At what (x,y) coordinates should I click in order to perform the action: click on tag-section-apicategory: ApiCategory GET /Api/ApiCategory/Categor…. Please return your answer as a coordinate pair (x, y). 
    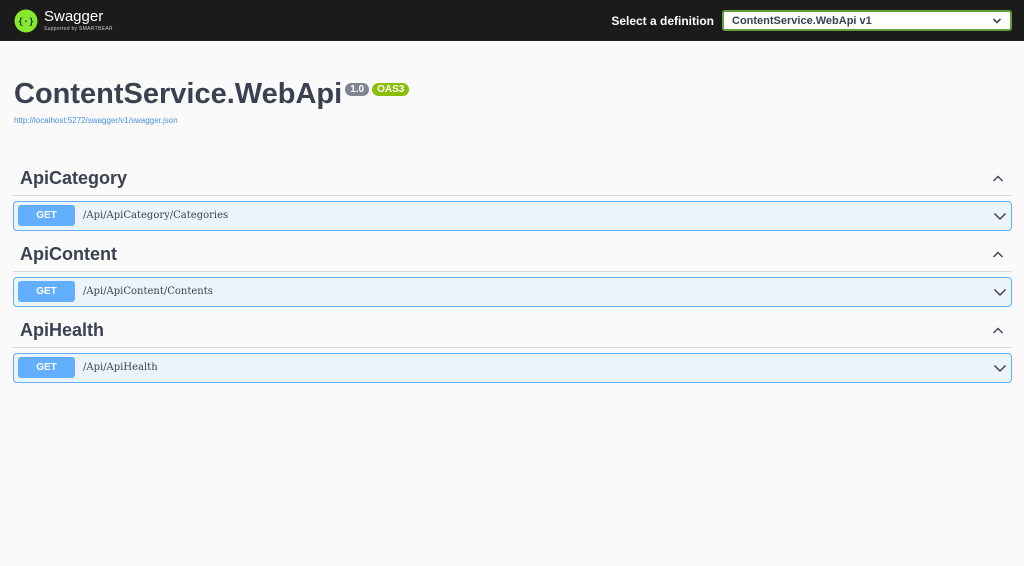
    Looking at the image, I should click on (512, 197).